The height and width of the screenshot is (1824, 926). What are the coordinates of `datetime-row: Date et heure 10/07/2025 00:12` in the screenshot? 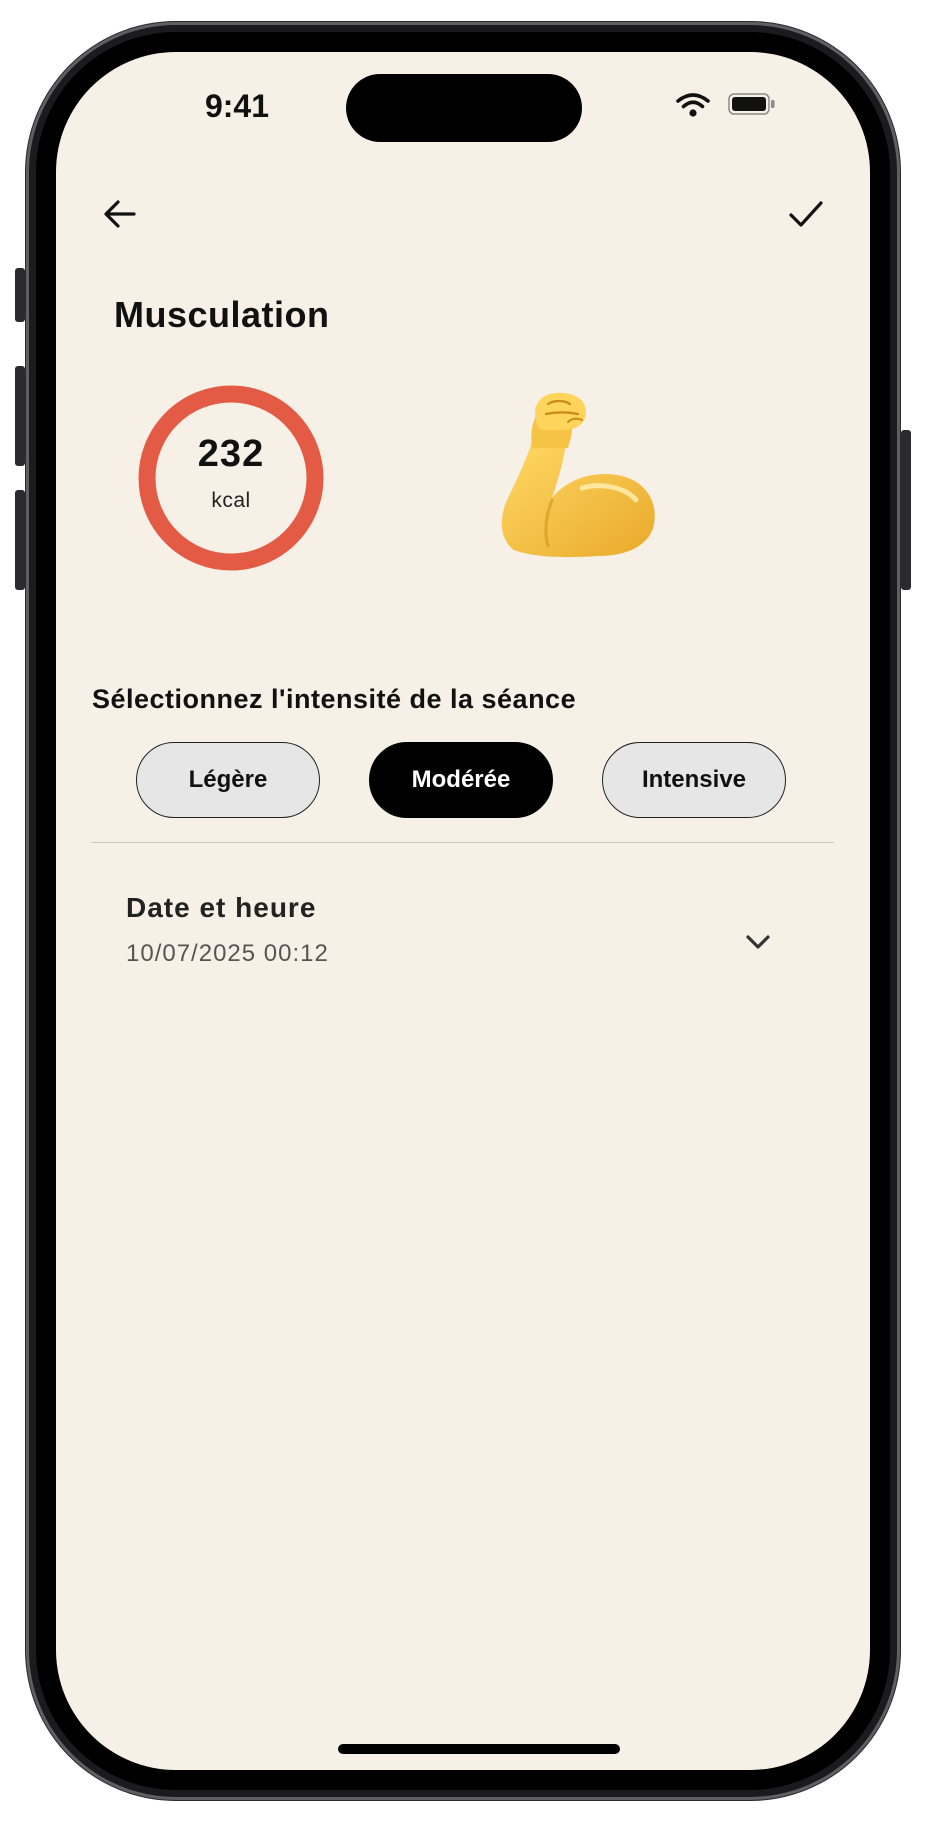 It's located at (463, 937).